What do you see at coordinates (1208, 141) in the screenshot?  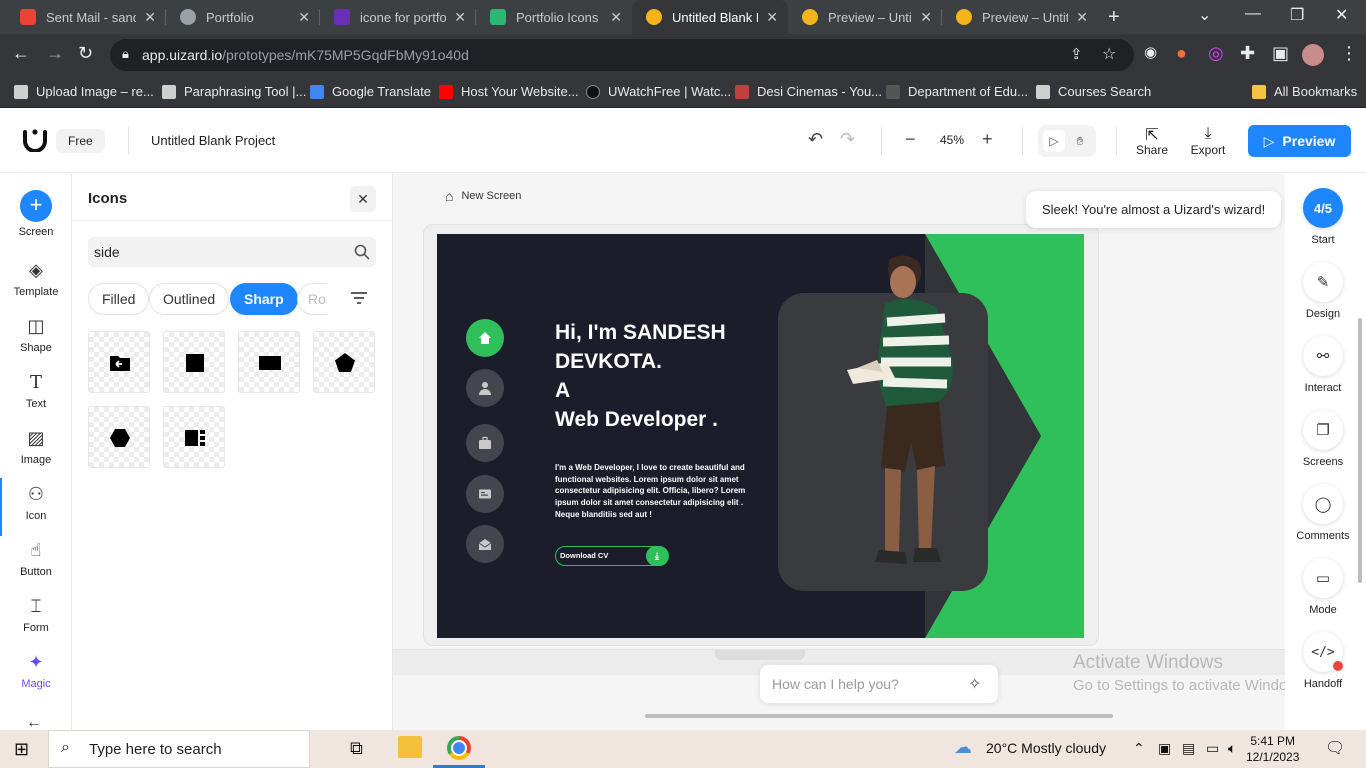 I see `export-button: ⤓ Export` at bounding box center [1208, 141].